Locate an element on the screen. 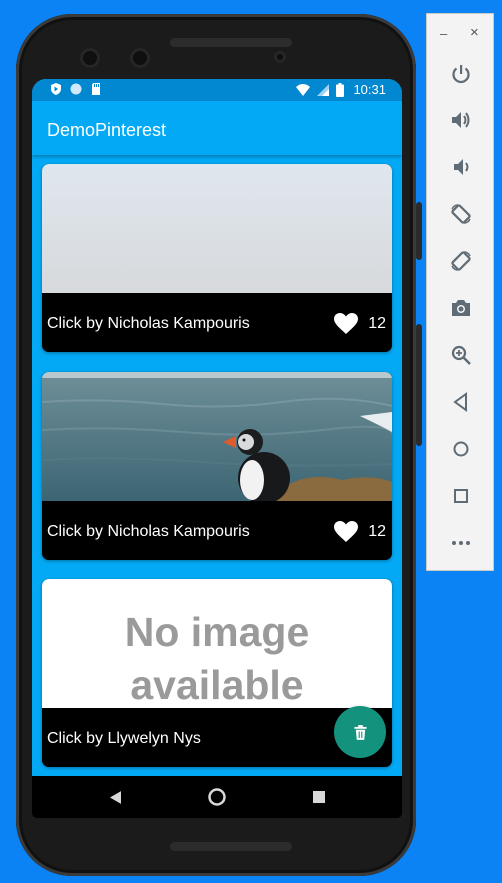 The image size is (502, 883). volume-up-button is located at coordinates (461, 120).